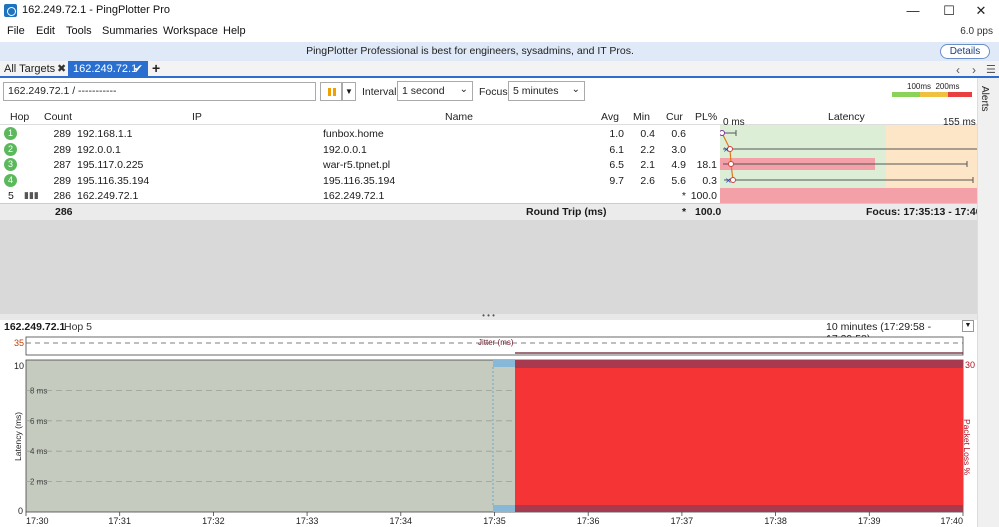 Image resolution: width=999 pixels, height=527 pixels. What do you see at coordinates (951, 521) in the screenshot?
I see `x-tick-label: 17:40` at bounding box center [951, 521].